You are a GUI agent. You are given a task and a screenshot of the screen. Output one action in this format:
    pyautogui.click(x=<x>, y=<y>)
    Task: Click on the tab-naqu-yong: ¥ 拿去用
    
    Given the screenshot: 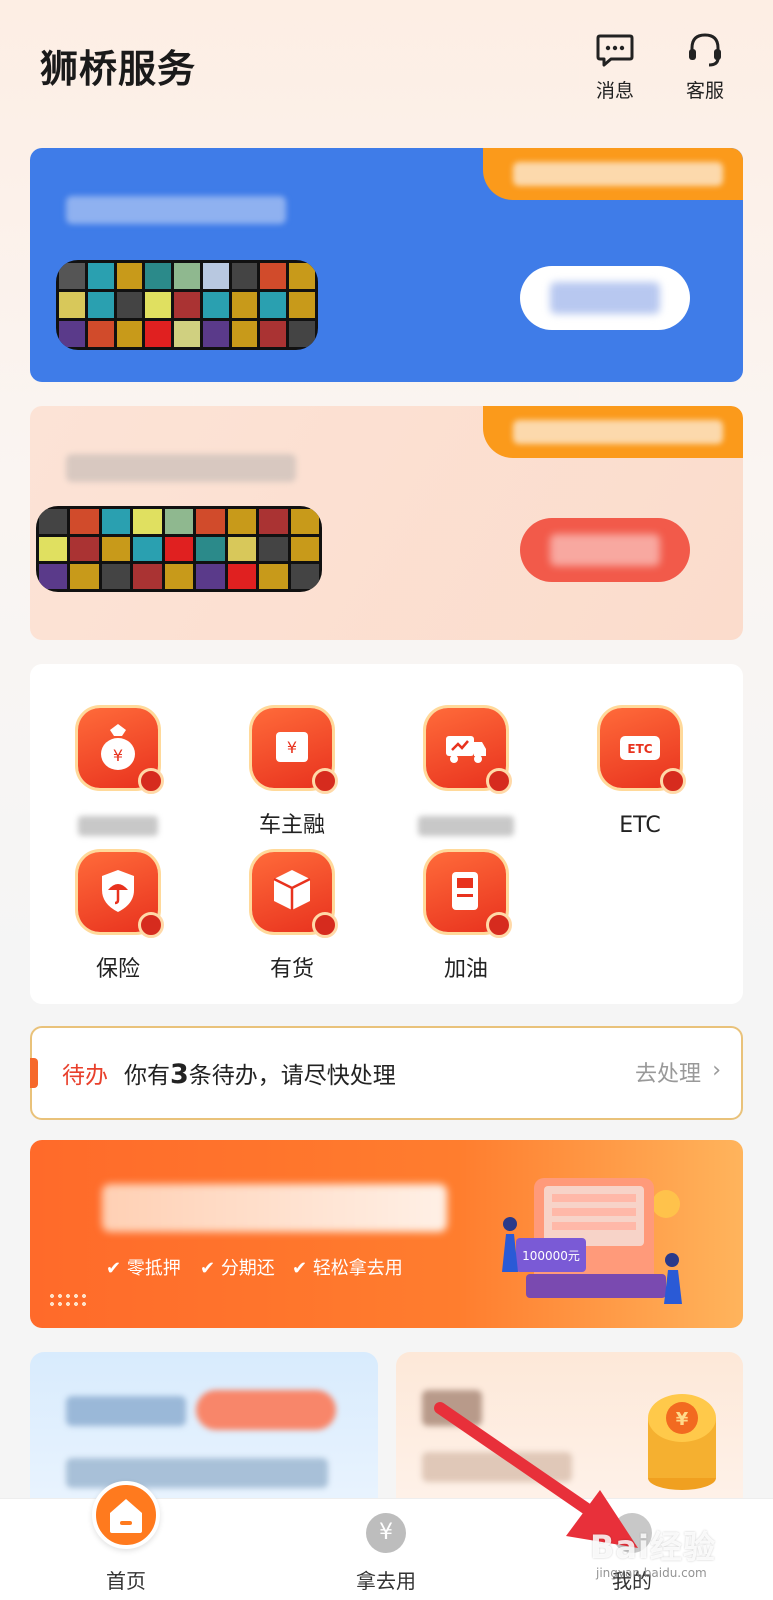 What is the action you would take?
    pyautogui.click(x=386, y=1549)
    